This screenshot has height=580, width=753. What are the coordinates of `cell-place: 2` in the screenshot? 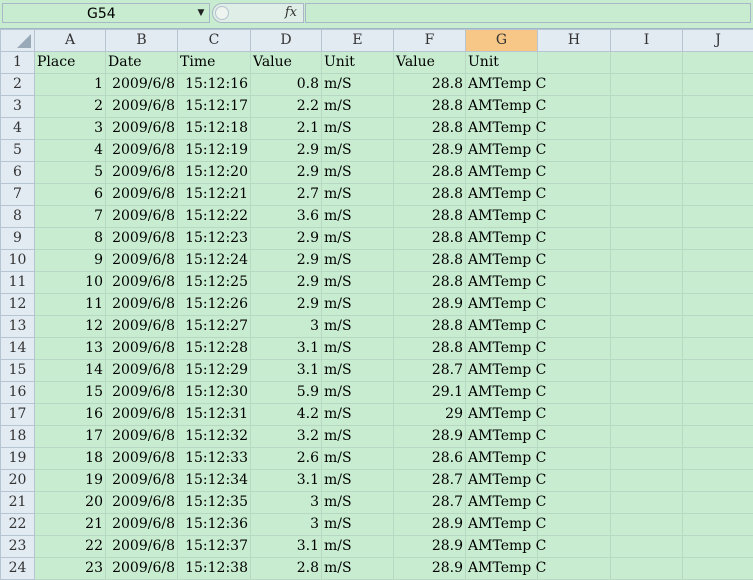 It's located at (70, 107).